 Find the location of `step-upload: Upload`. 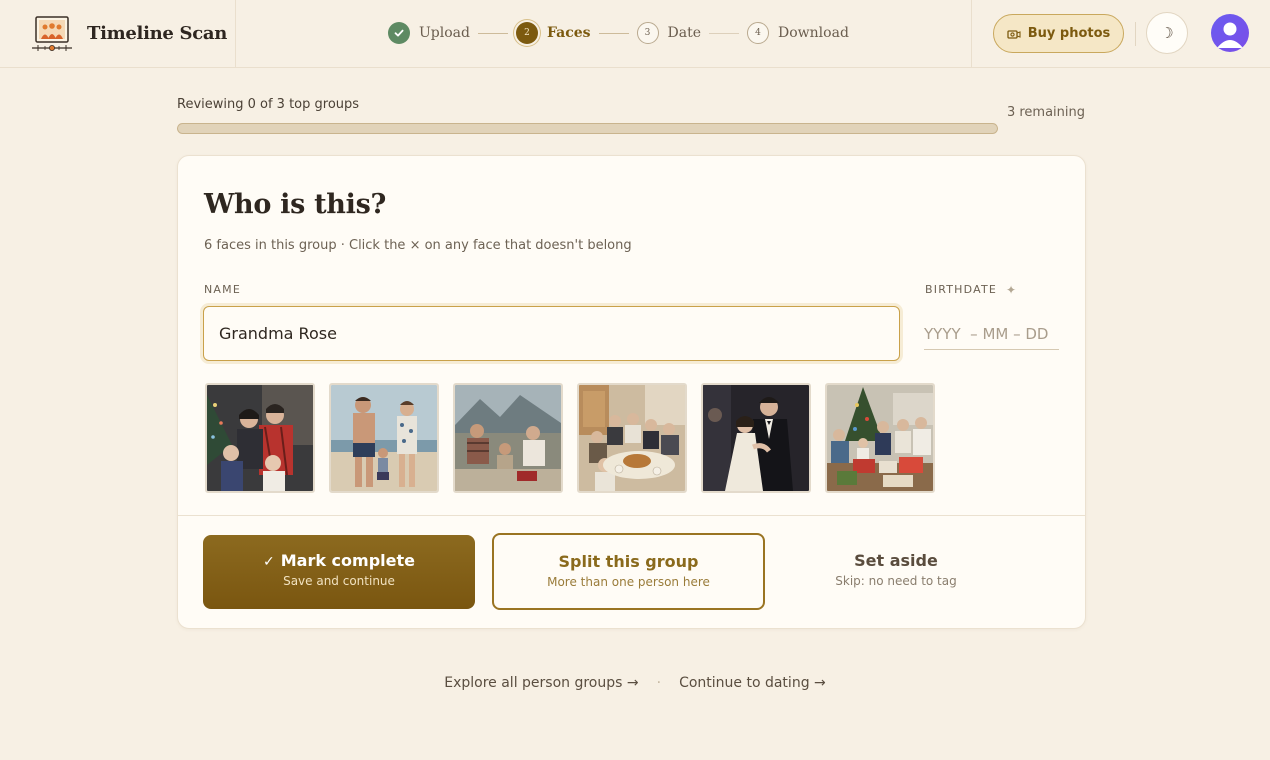

step-upload: Upload is located at coordinates (429, 33).